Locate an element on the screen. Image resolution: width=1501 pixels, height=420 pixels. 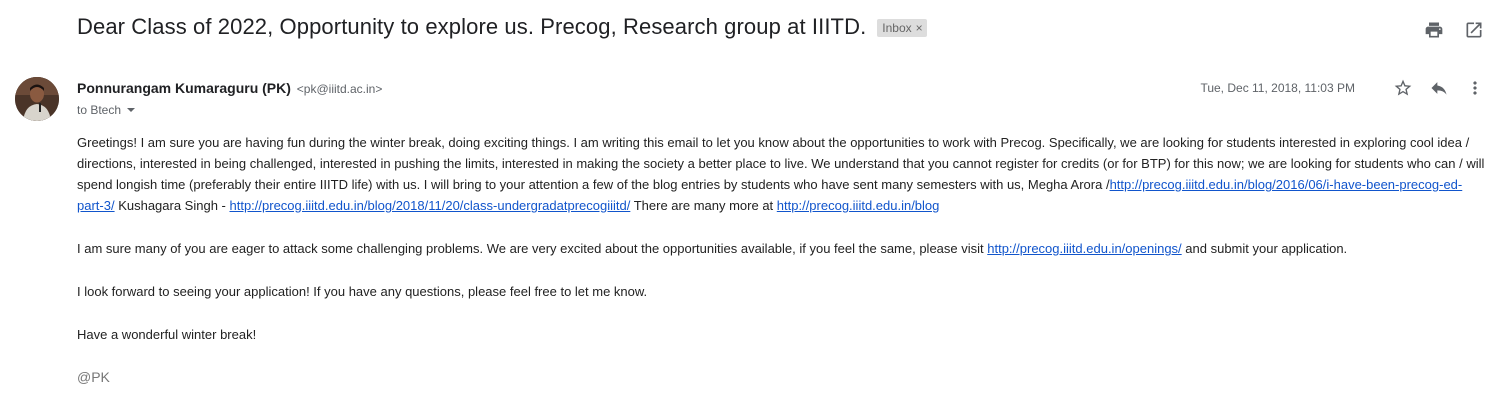
remove-label-icon: × is located at coordinates (919, 28).